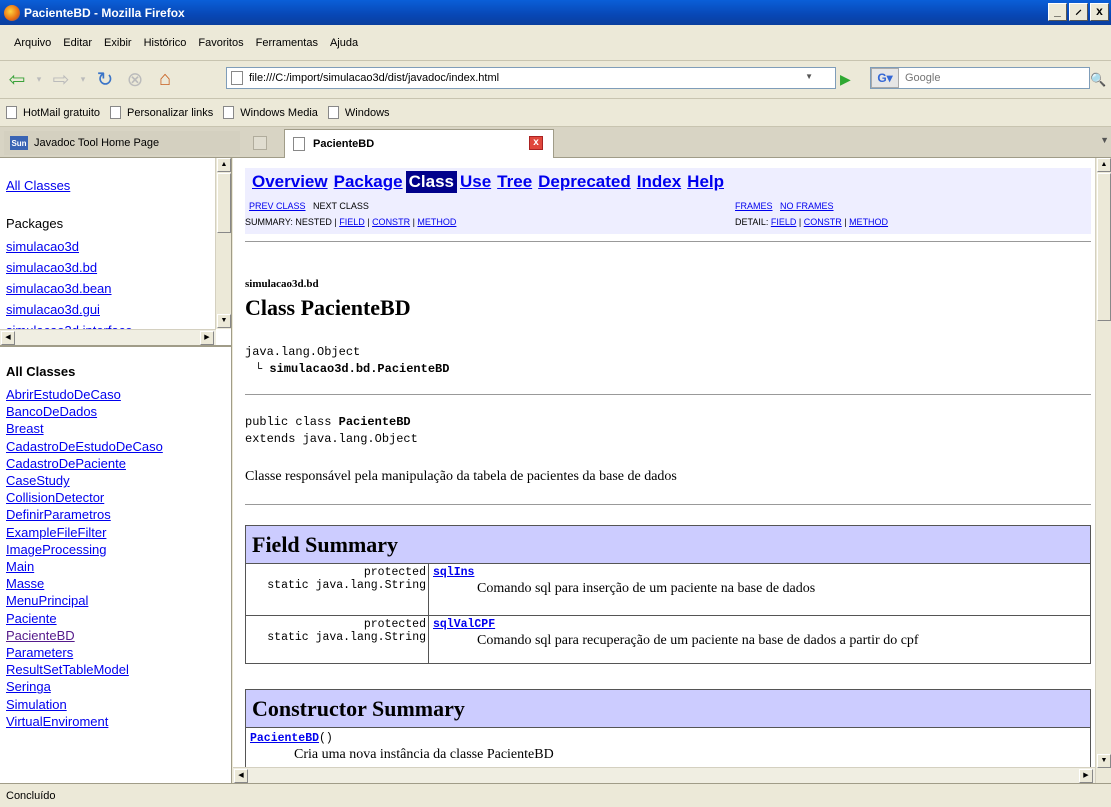 This screenshot has height=807, width=1111. I want to click on go-icon: ▶, so click(847, 79).